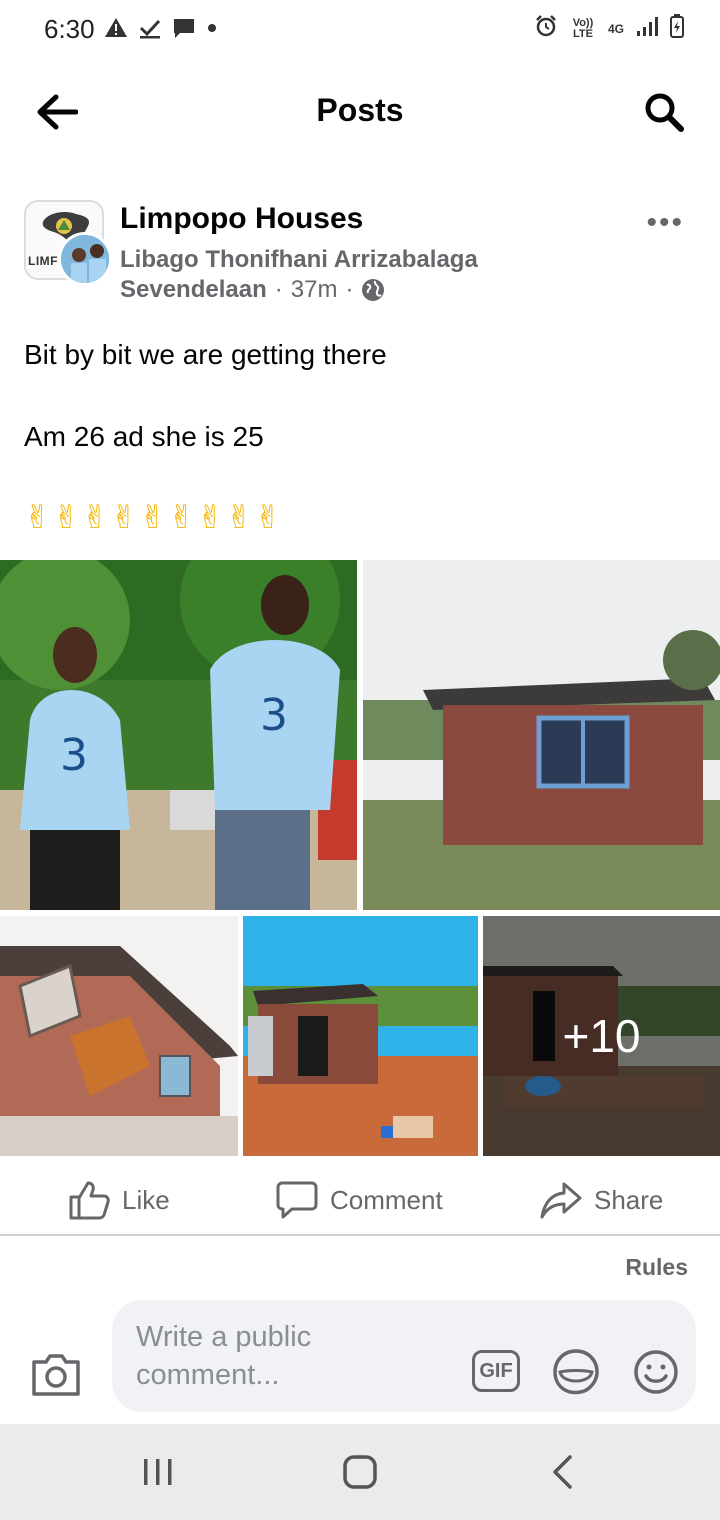 This screenshot has height=1520, width=720. I want to click on thumbs-up-icon, so click(89, 1200).